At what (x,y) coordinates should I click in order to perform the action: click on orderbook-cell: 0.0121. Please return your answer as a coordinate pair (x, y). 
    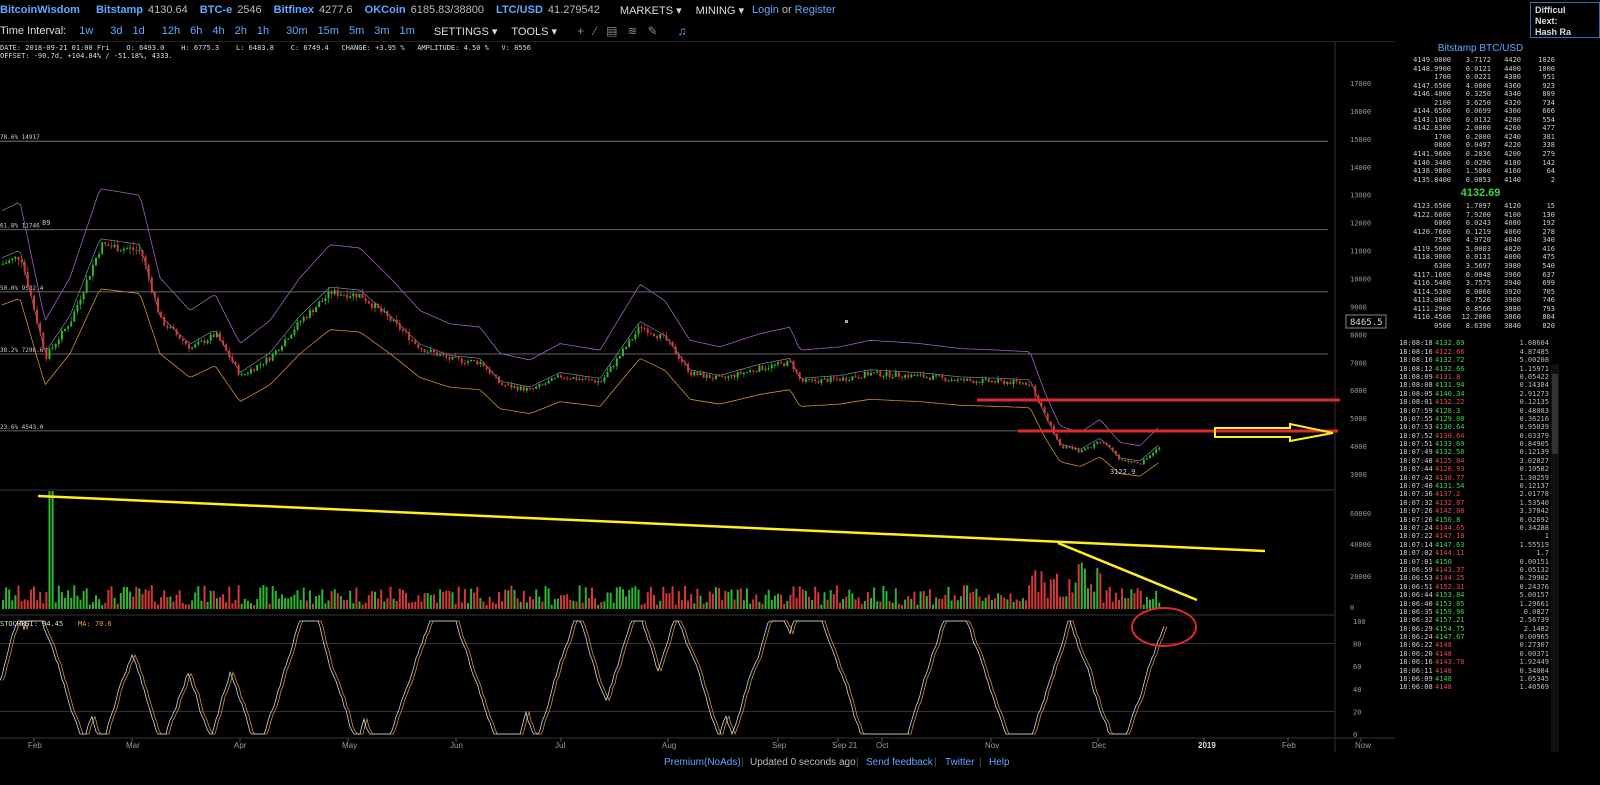
    Looking at the image, I should click on (1478, 68).